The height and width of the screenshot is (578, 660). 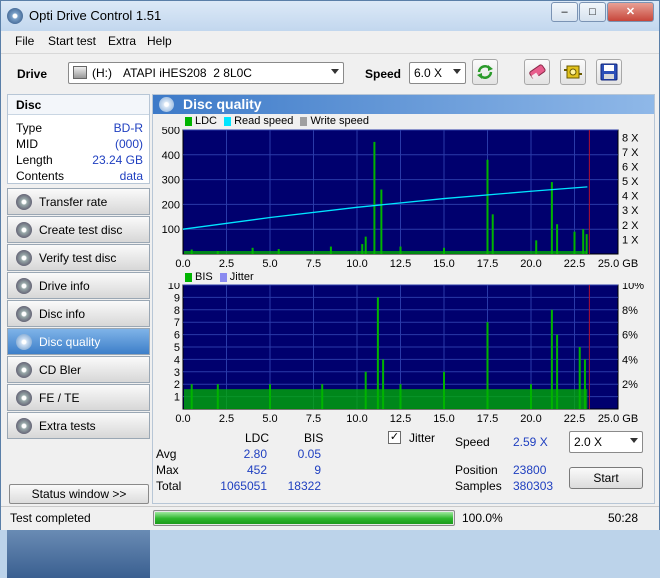 What do you see at coordinates (78, 425) in the screenshot?
I see `nav-extra-tests: Extra tests` at bounding box center [78, 425].